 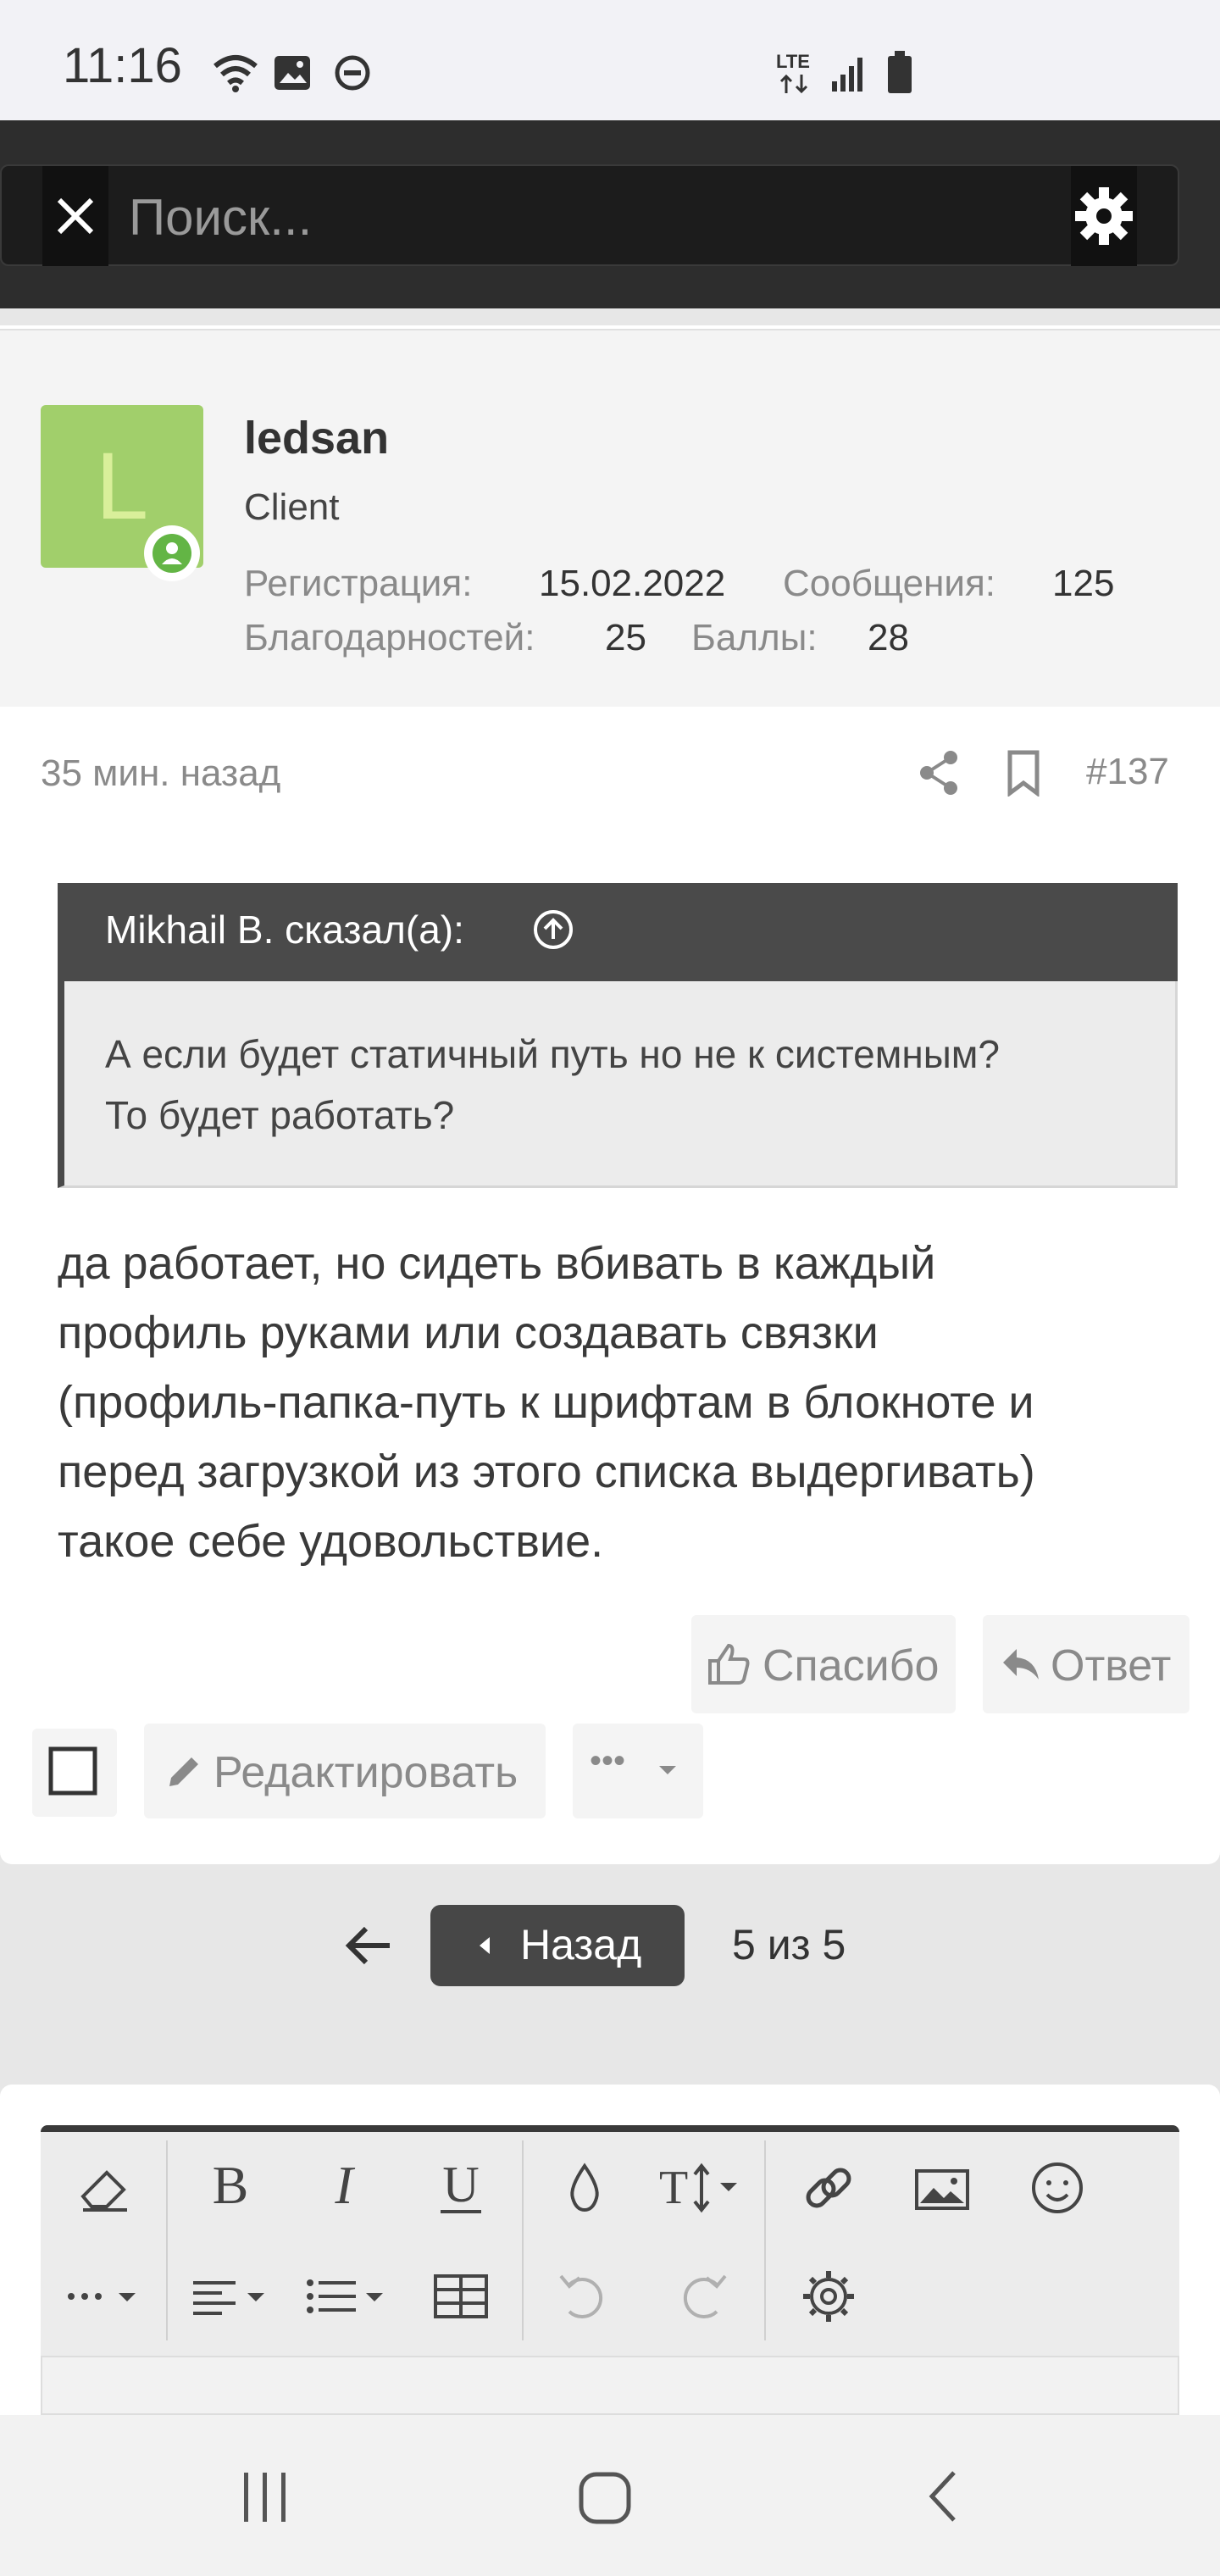 I want to click on more-tools-button, so click(x=110, y=2296).